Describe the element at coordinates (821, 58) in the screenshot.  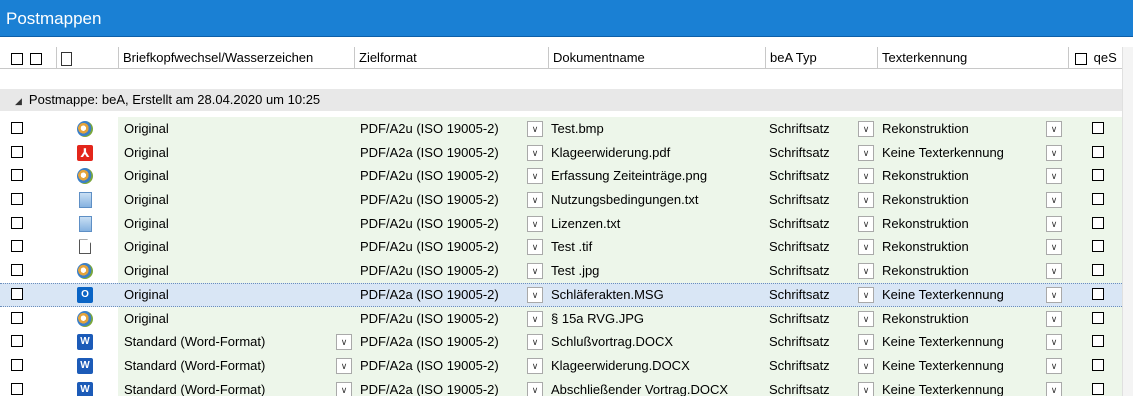
I see `column-header-bea-typ: beA Typ` at that location.